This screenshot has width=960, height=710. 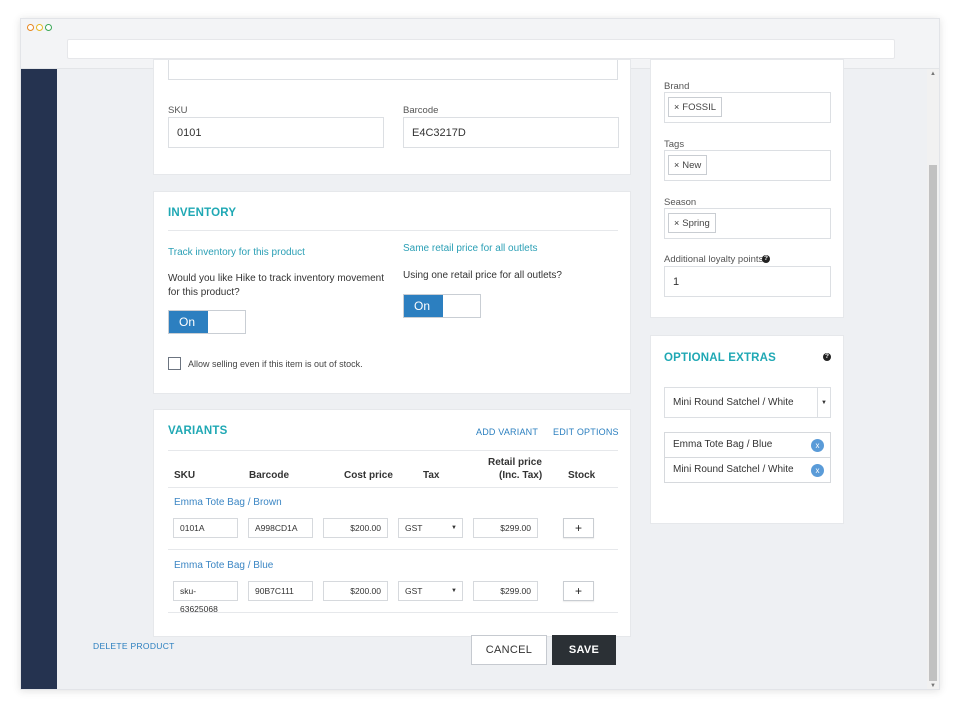 What do you see at coordinates (228, 502) in the screenshot?
I see `variant-name: Emma Tote Bag / Brown` at bounding box center [228, 502].